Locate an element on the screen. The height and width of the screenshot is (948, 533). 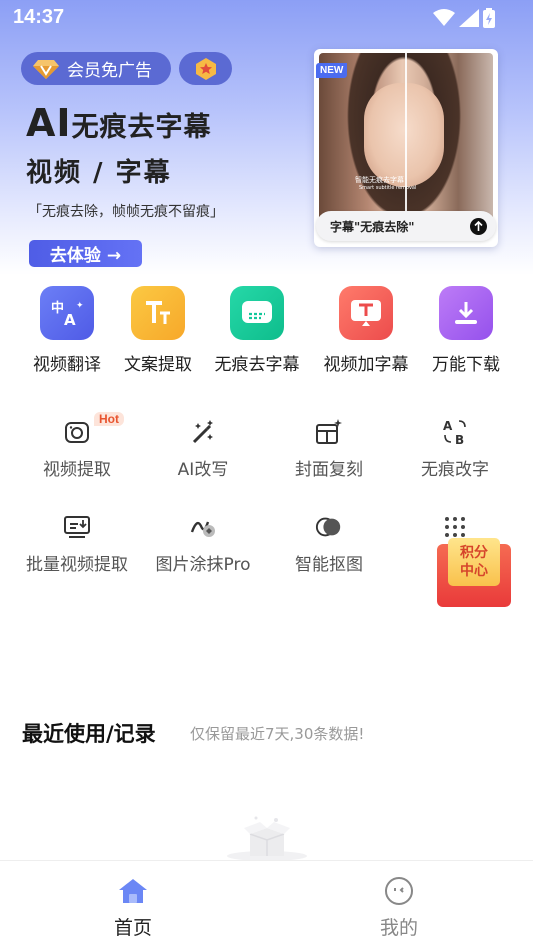
tool-text-extract: 文案提取 is located at coordinates (158, 329).